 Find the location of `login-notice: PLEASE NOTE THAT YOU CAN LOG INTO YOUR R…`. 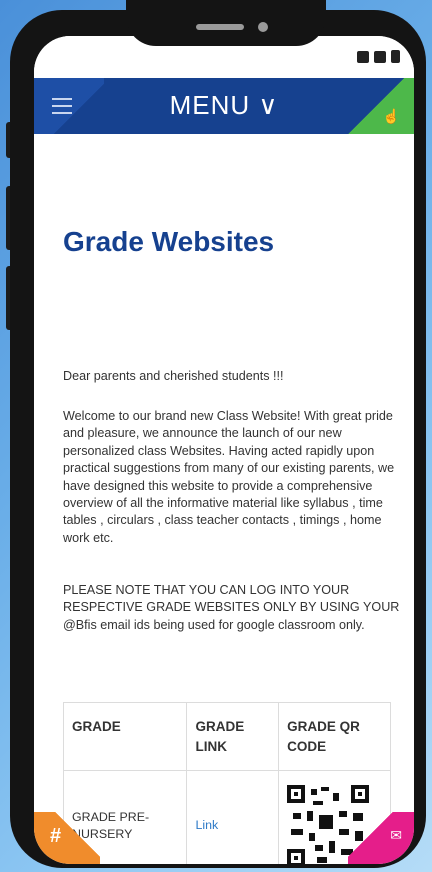

login-notice: PLEASE NOTE THAT YOU CAN LOG INTO YOUR R… is located at coordinates (231, 607).